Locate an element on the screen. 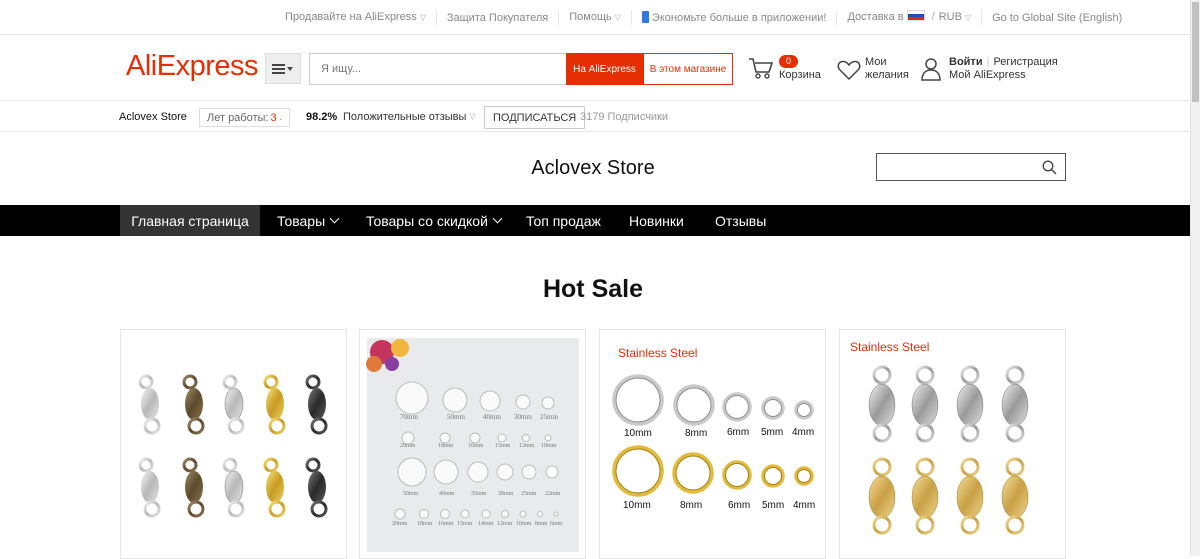 The height and width of the screenshot is (559, 1200). menu-icon is located at coordinates (282, 68).